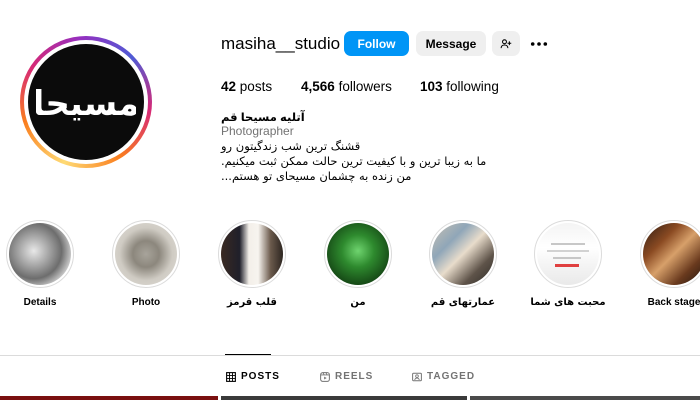  I want to click on following-count-value: 103, so click(431, 86).